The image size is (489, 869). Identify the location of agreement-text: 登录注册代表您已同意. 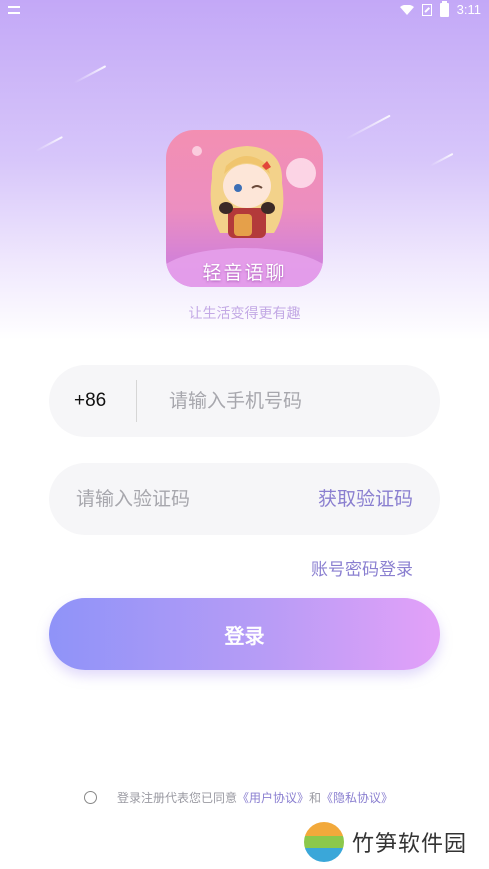
(177, 798).